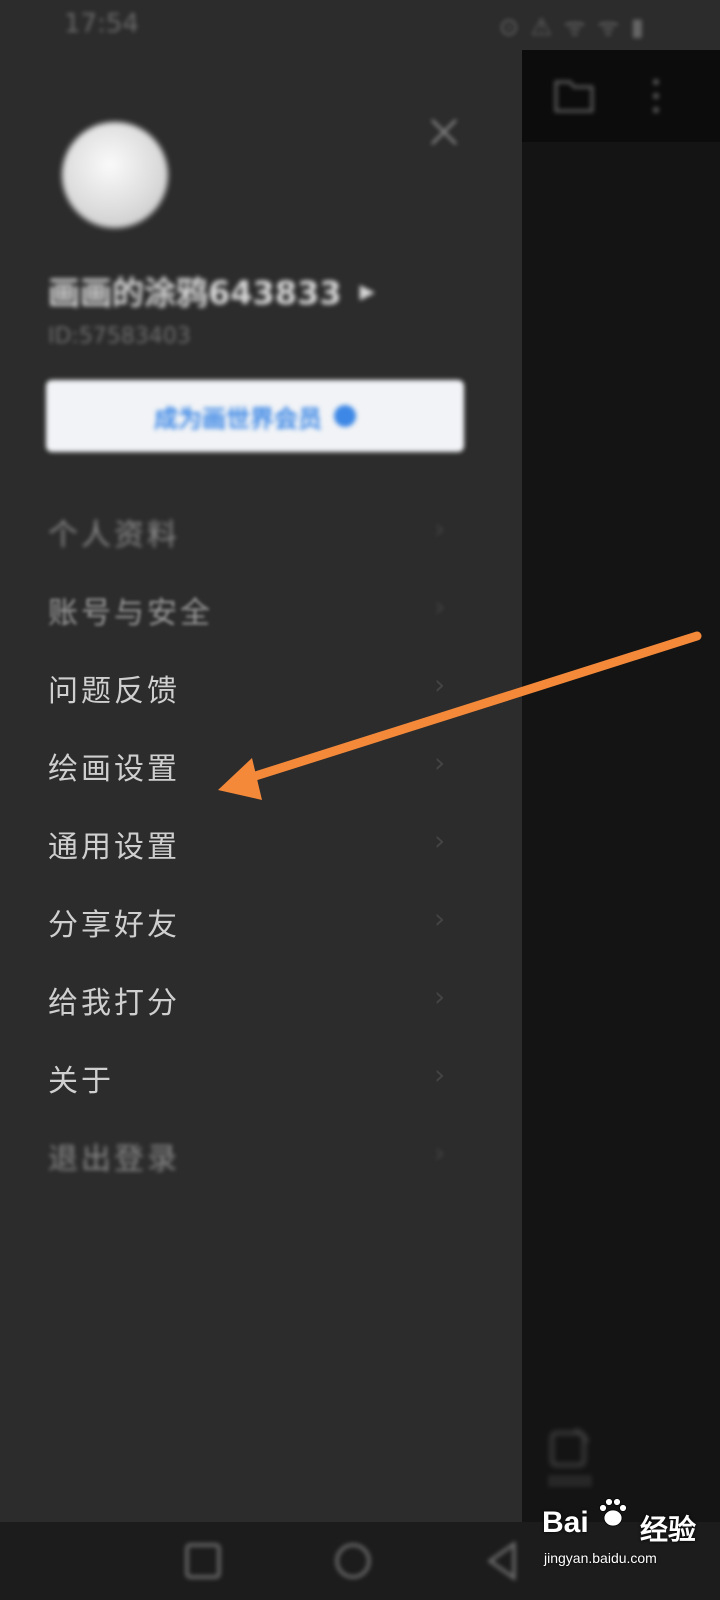 This screenshot has width=720, height=1600. Describe the element at coordinates (261, 842) in the screenshot. I see `menu-item-general-settings: 通用设置 ›` at that location.